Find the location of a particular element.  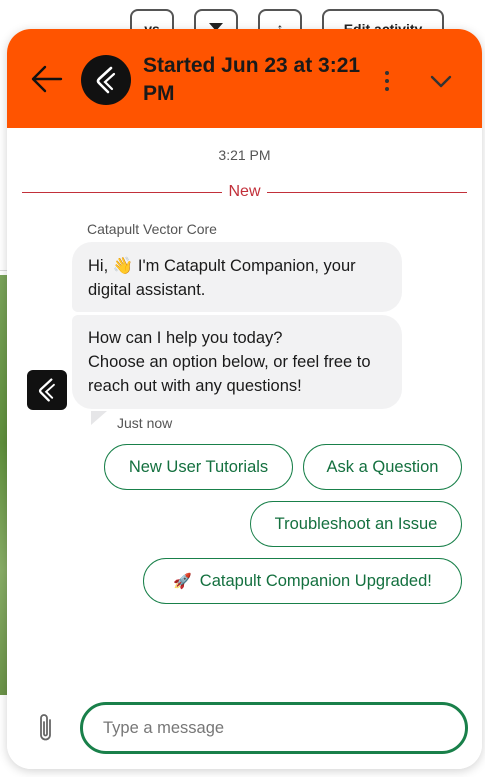

chevron-down-icon is located at coordinates (441, 81).